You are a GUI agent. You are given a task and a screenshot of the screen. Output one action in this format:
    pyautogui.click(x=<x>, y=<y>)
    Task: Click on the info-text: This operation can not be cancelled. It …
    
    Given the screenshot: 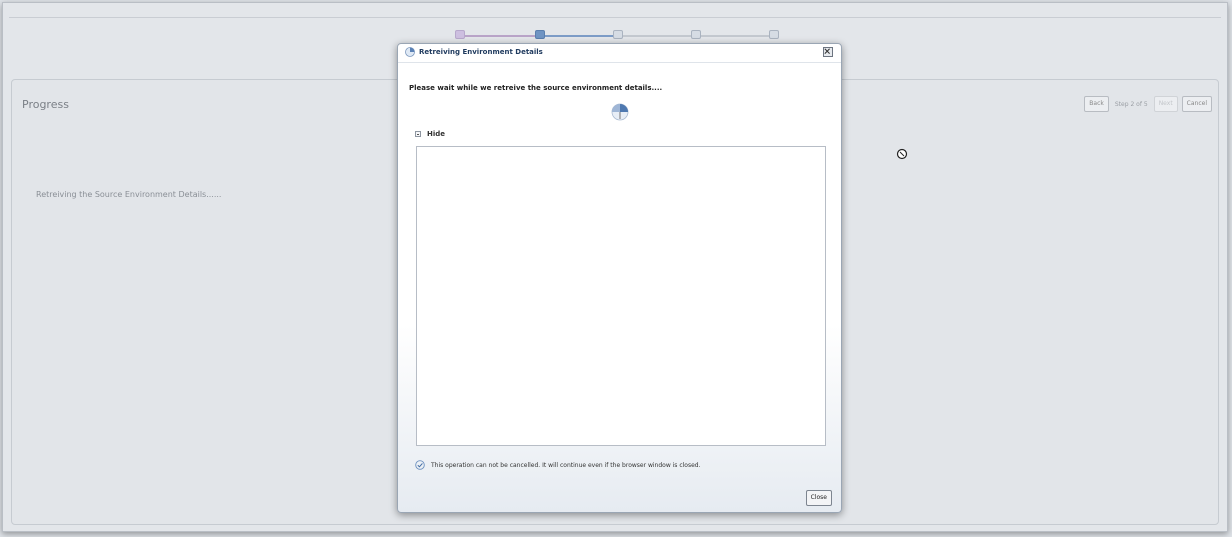 What is the action you would take?
    pyautogui.click(x=566, y=465)
    